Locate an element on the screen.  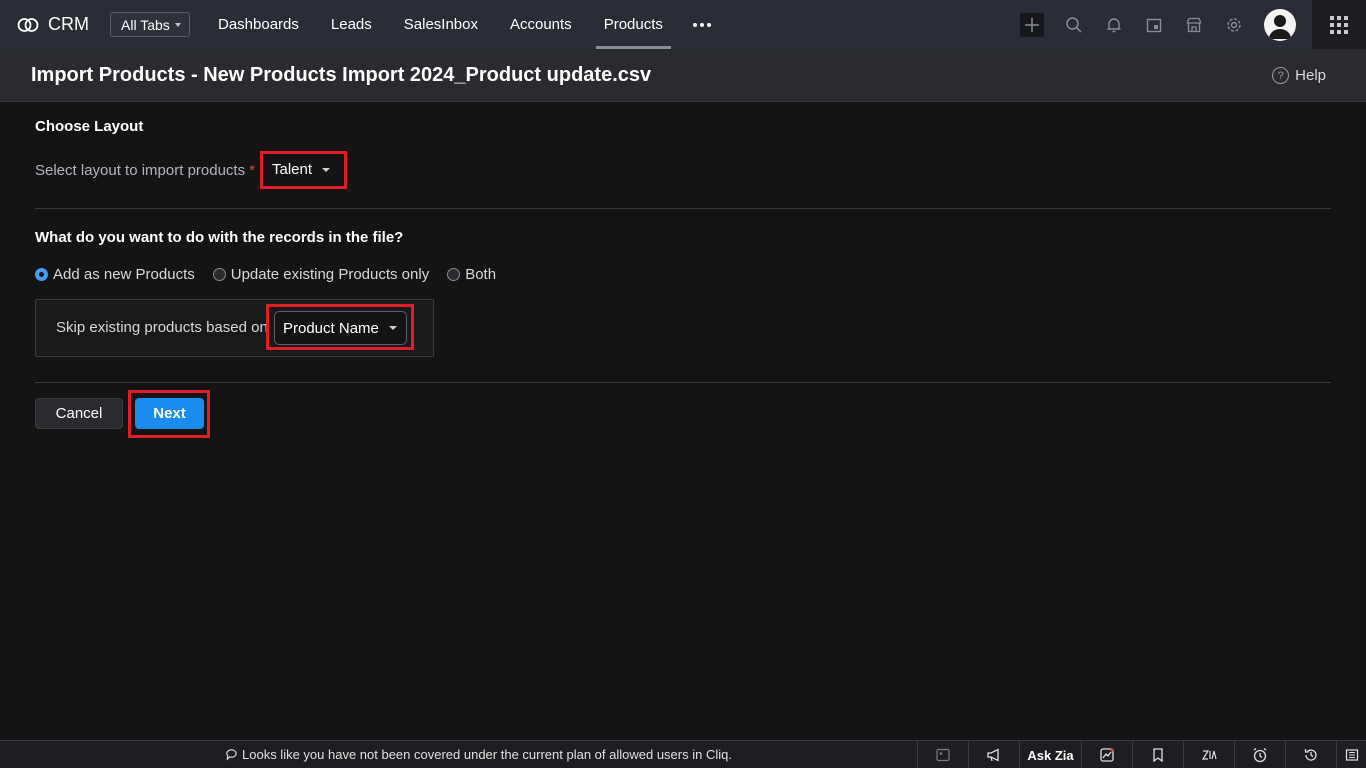
nav-tab-salesinbox: SalesInbox is located at coordinates (441, 24).